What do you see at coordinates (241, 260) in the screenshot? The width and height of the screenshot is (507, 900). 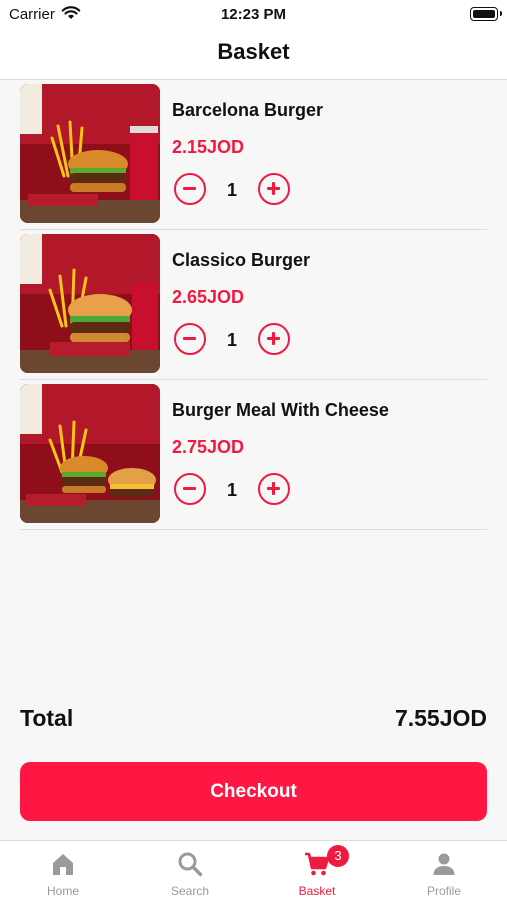 I see `item-name: Classico Burger` at bounding box center [241, 260].